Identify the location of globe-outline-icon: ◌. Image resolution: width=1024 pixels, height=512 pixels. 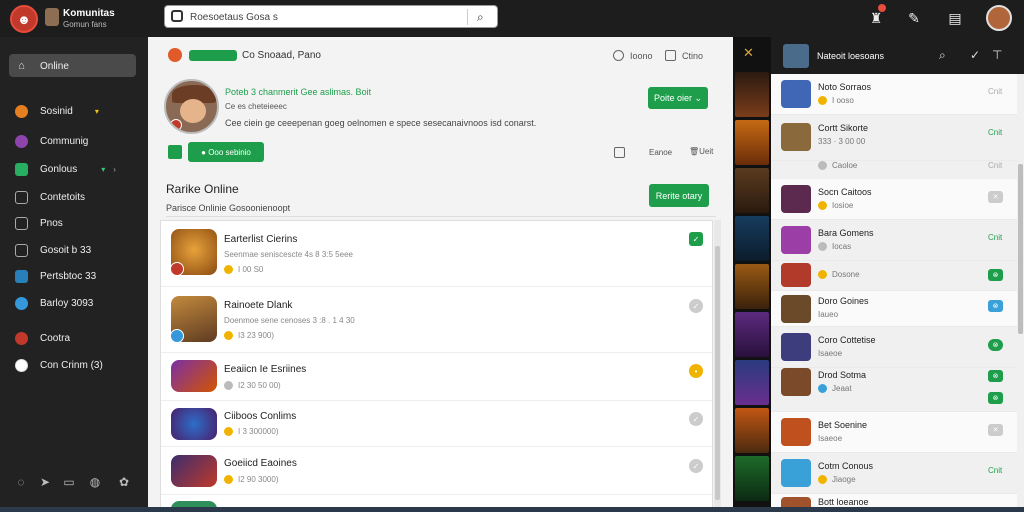
(21, 482).